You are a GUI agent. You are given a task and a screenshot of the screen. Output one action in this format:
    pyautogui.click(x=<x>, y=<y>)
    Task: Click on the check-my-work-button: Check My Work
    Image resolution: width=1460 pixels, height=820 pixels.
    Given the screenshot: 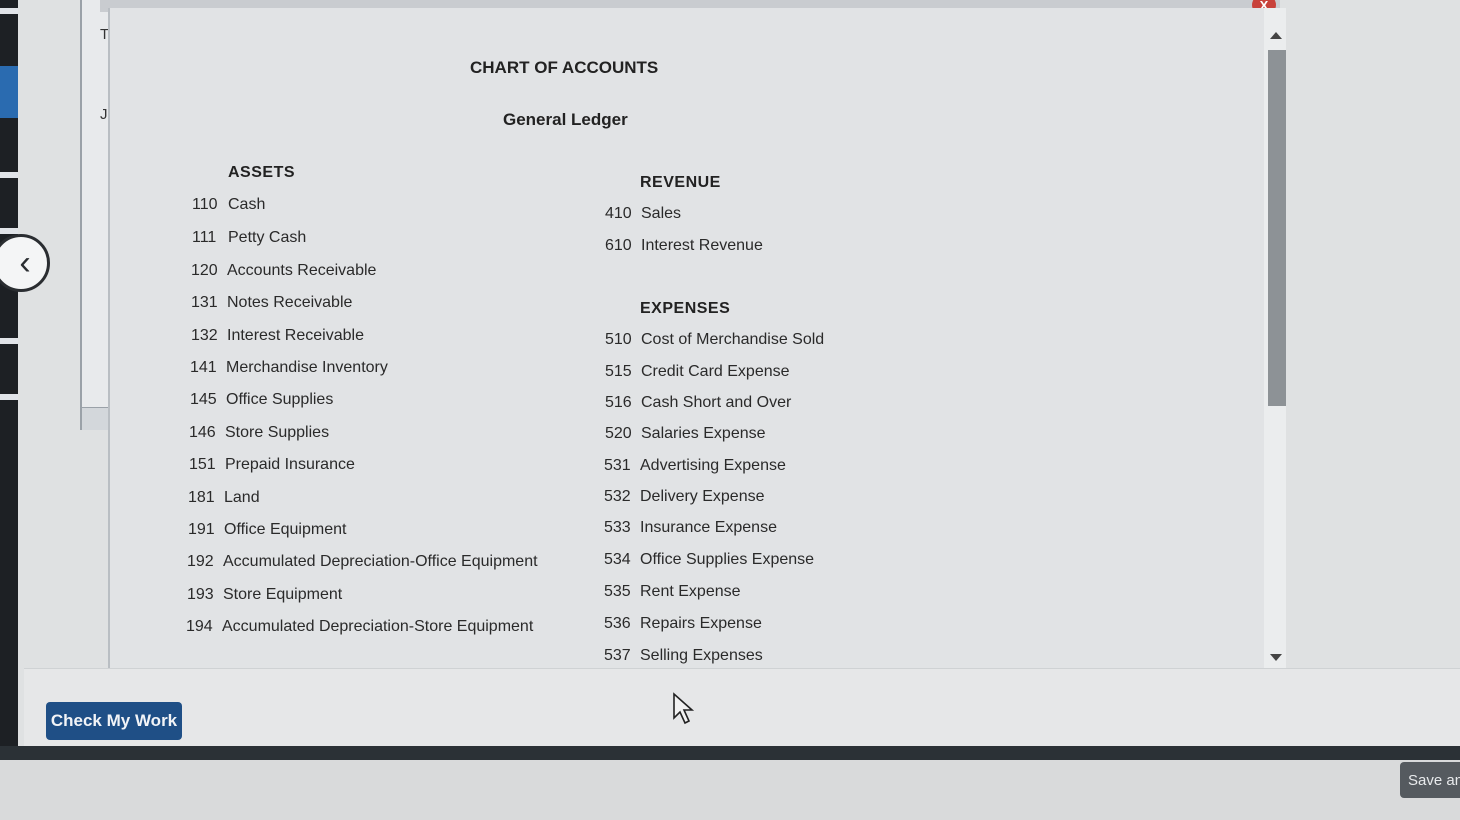 What is the action you would take?
    pyautogui.click(x=114, y=721)
    